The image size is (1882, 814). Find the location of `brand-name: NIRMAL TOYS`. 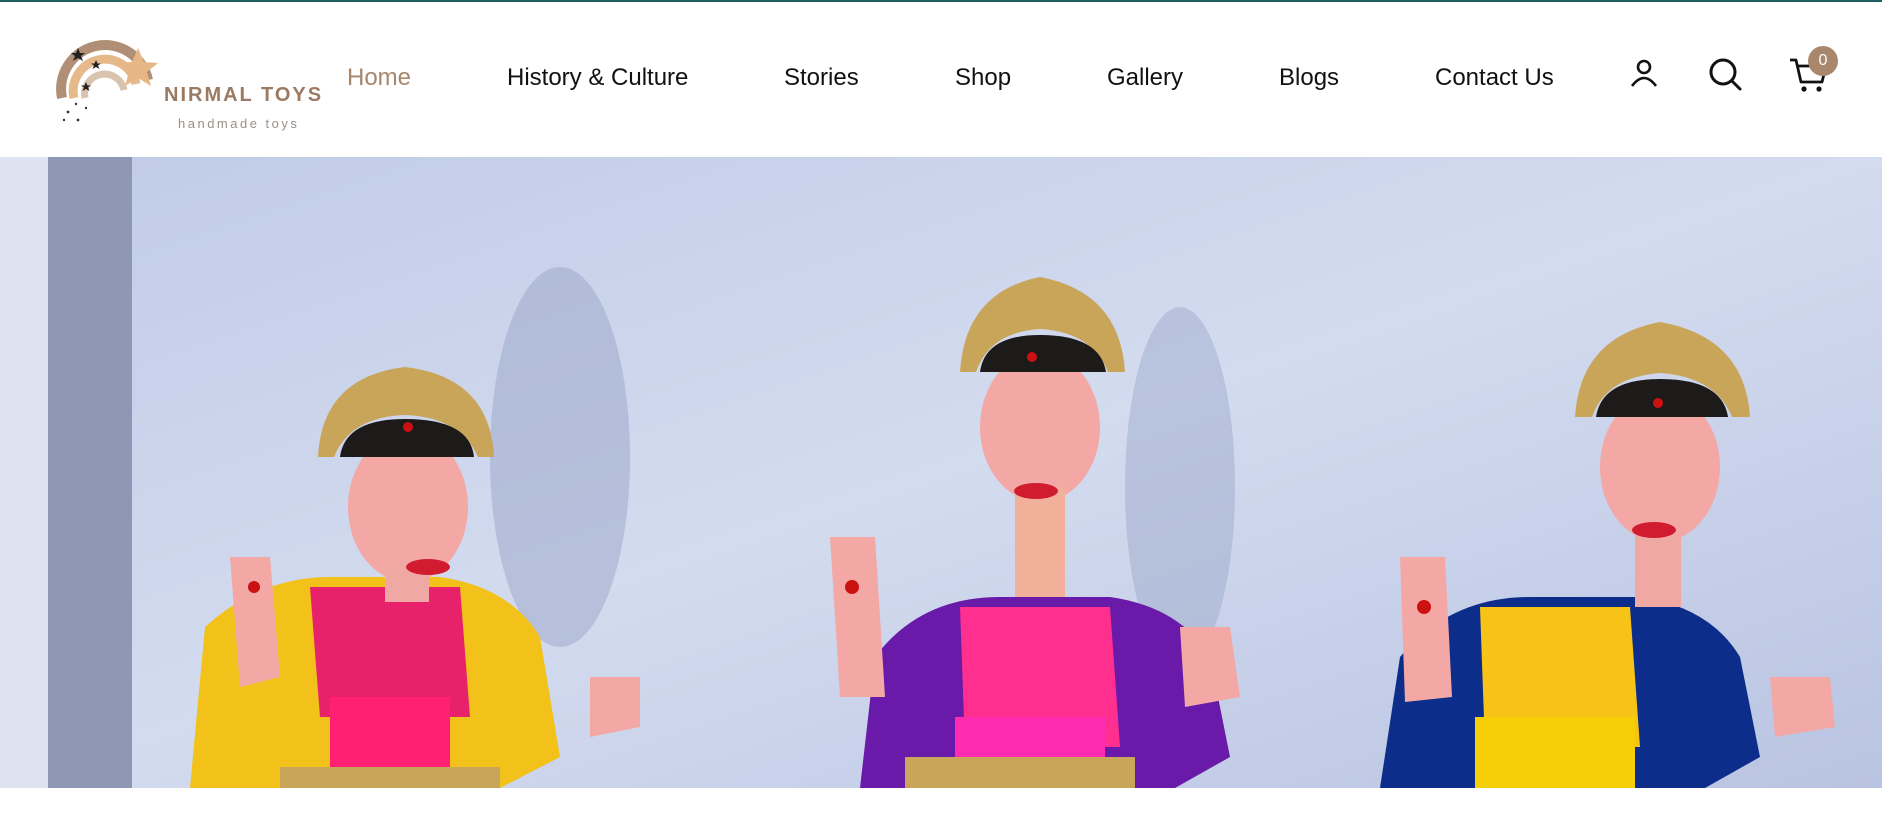

brand-name: NIRMAL TOYS is located at coordinates (244, 95).